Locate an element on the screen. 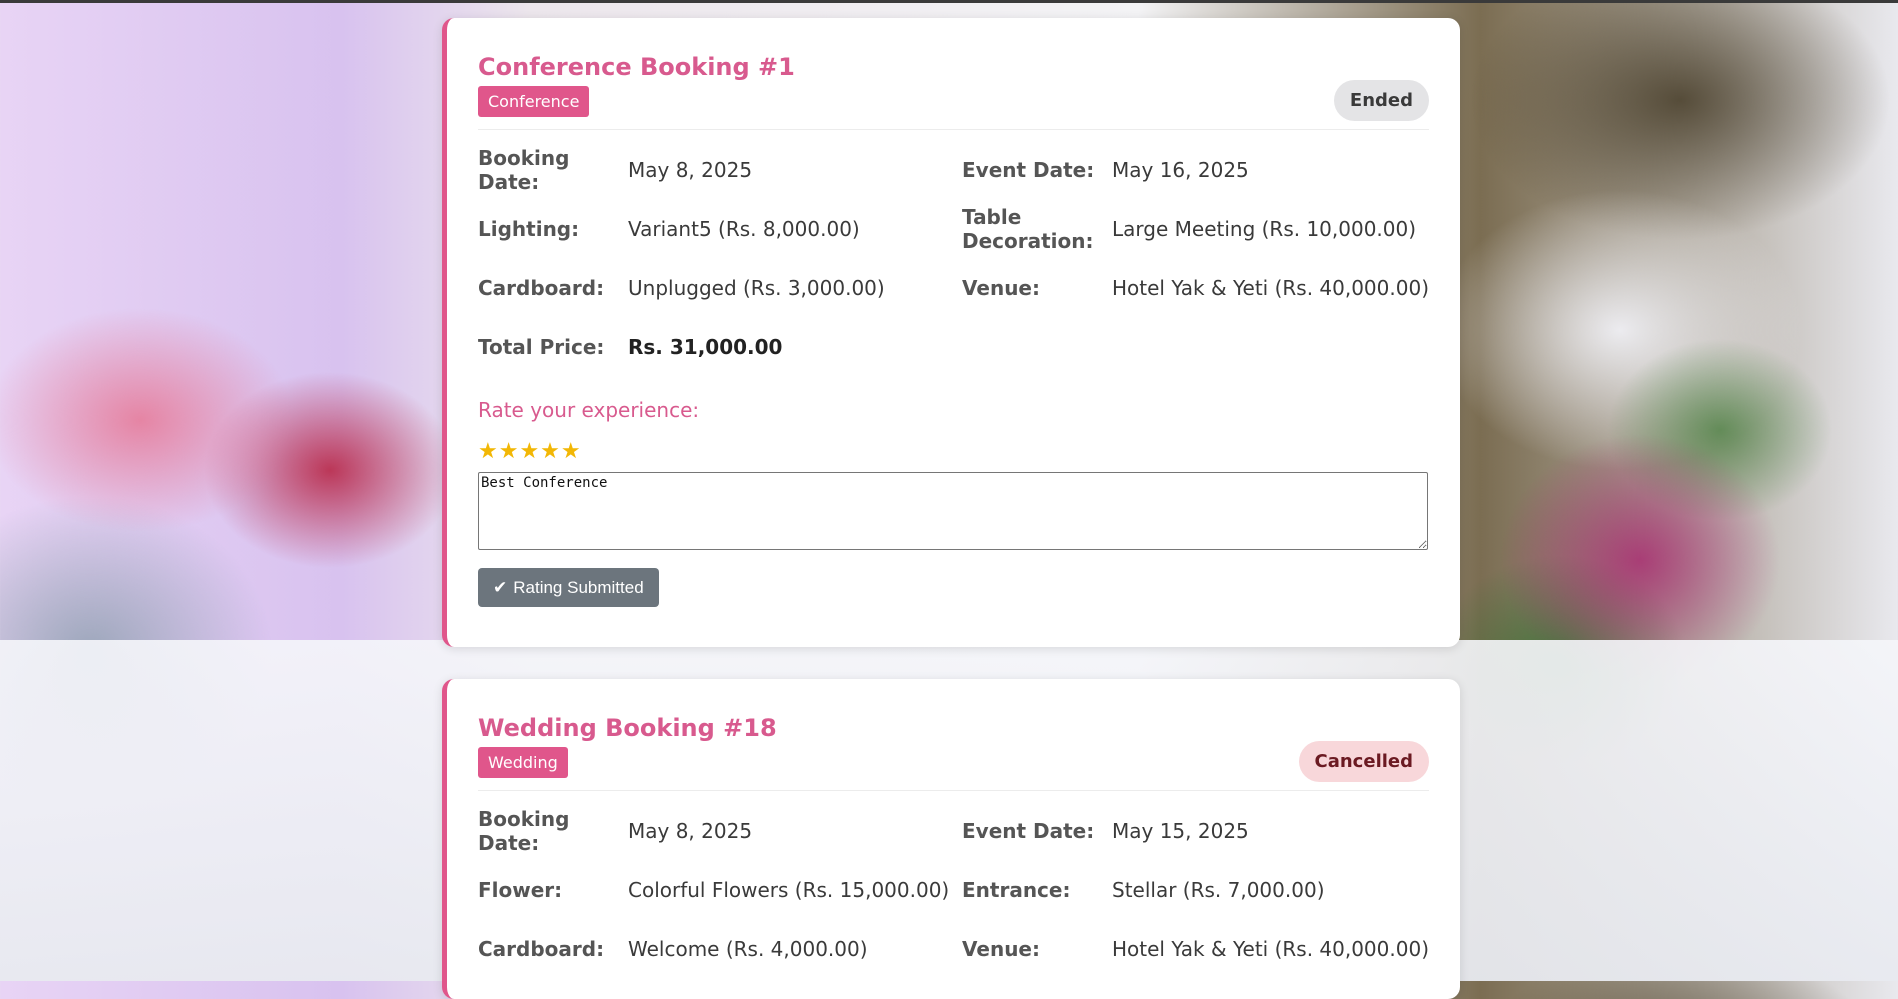 The height and width of the screenshot is (999, 1898). rating-submitted-button: ✔ Rating Submitted is located at coordinates (568, 587).